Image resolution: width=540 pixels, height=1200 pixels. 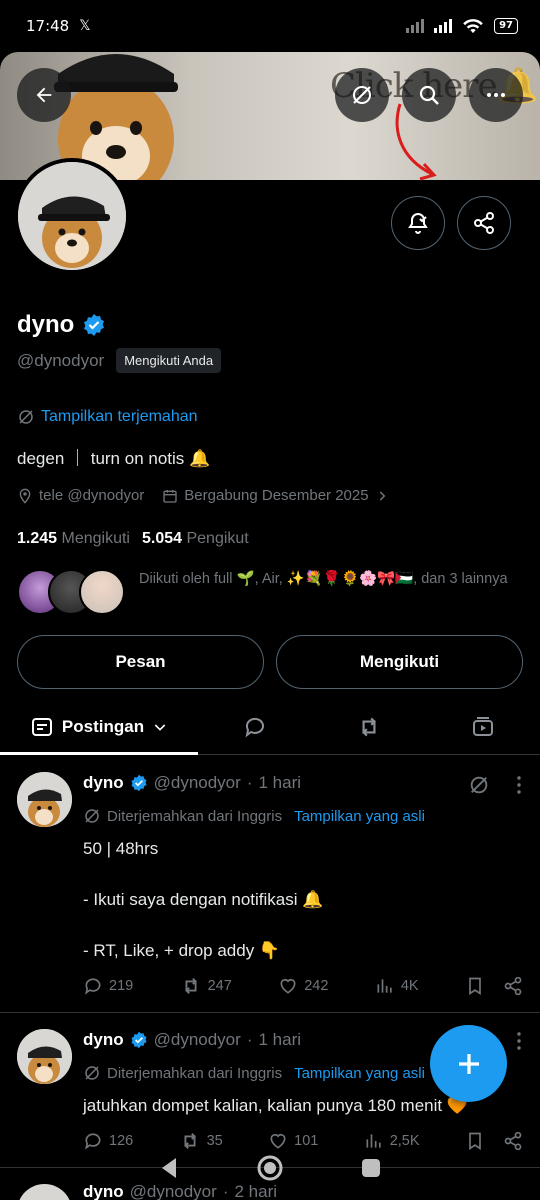 What do you see at coordinates (71, 593) in the screenshot?
I see `follower-avatars` at bounding box center [71, 593].